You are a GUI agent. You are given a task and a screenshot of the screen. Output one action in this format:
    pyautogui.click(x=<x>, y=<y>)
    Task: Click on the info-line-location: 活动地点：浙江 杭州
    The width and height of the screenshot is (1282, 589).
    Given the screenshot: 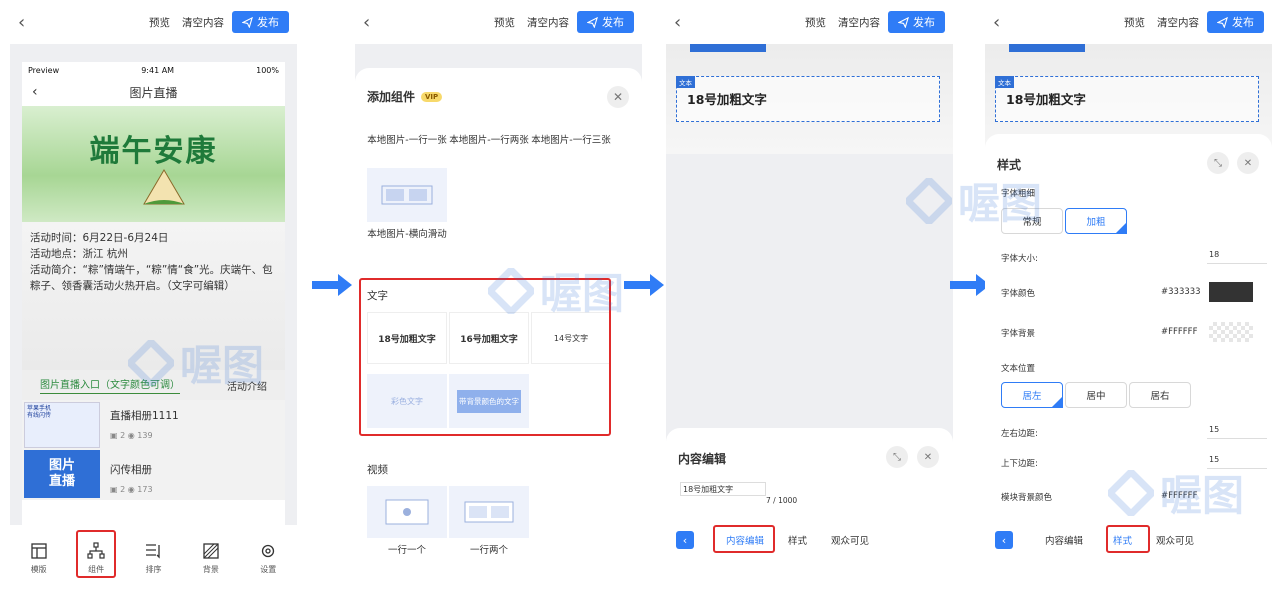 What is the action you would take?
    pyautogui.click(x=79, y=254)
    